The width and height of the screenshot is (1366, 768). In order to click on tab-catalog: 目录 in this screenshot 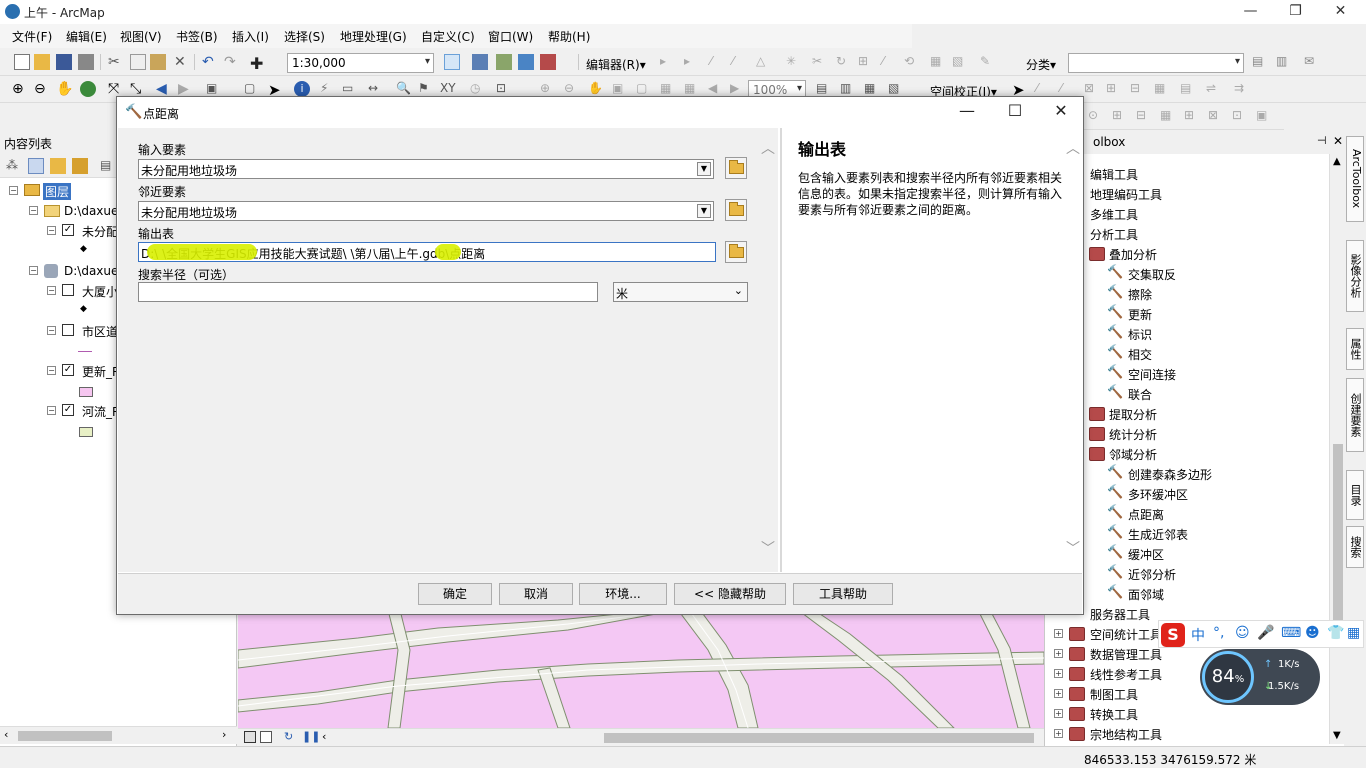, I will do `click(1355, 495)`.